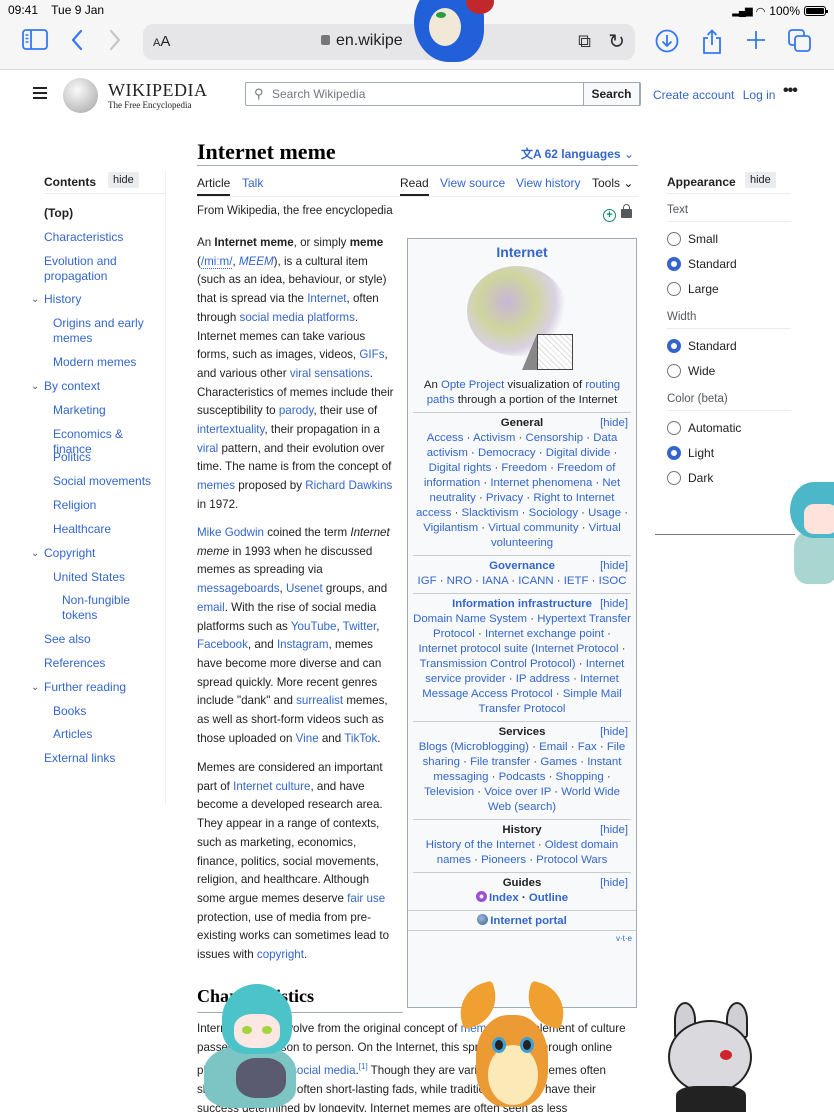 This screenshot has height=1112, width=834. I want to click on share-icon, so click(712, 45).